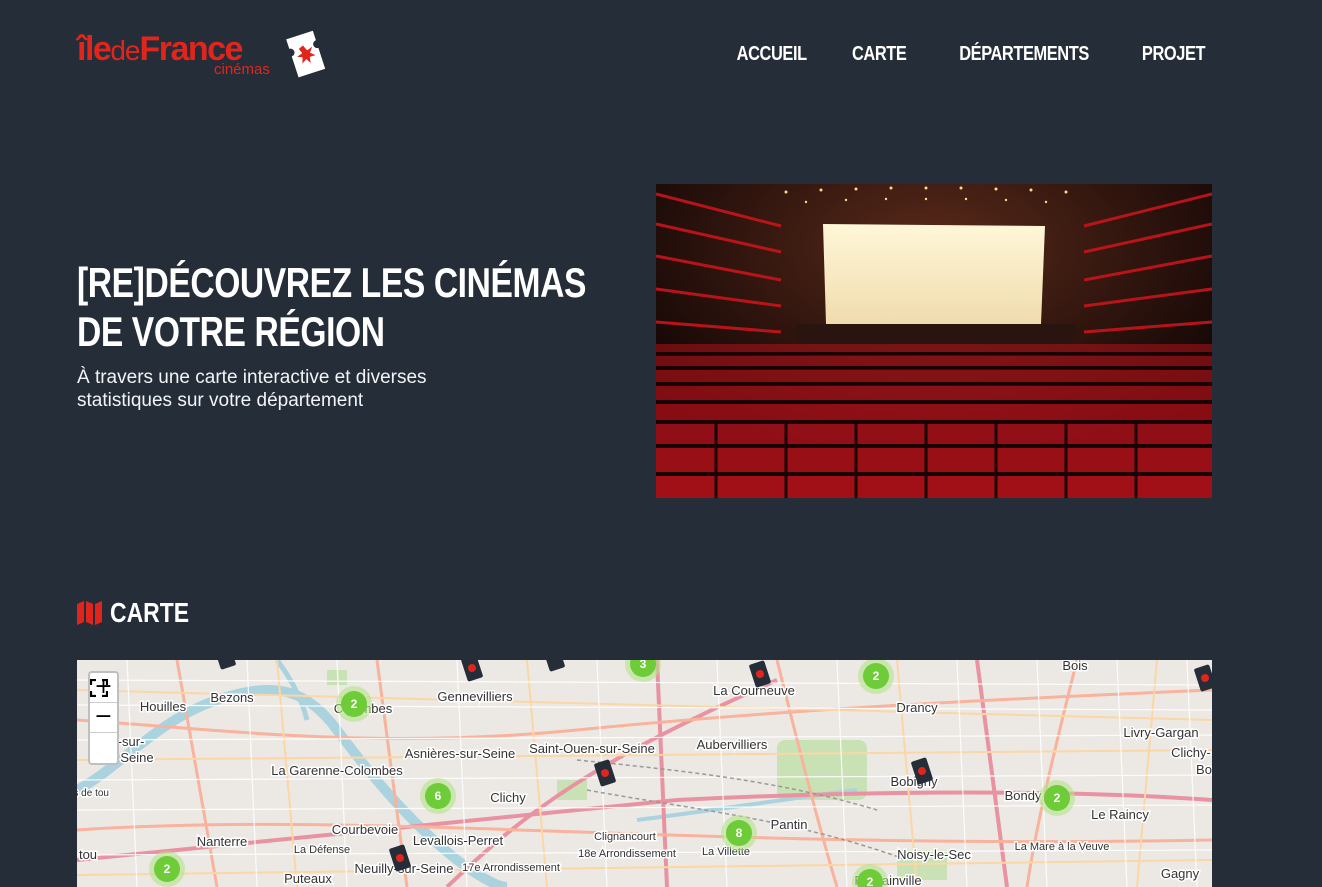 The image size is (1322, 887). Describe the element at coordinates (754, 690) in the screenshot. I see `map-label: La Courneuve` at that location.